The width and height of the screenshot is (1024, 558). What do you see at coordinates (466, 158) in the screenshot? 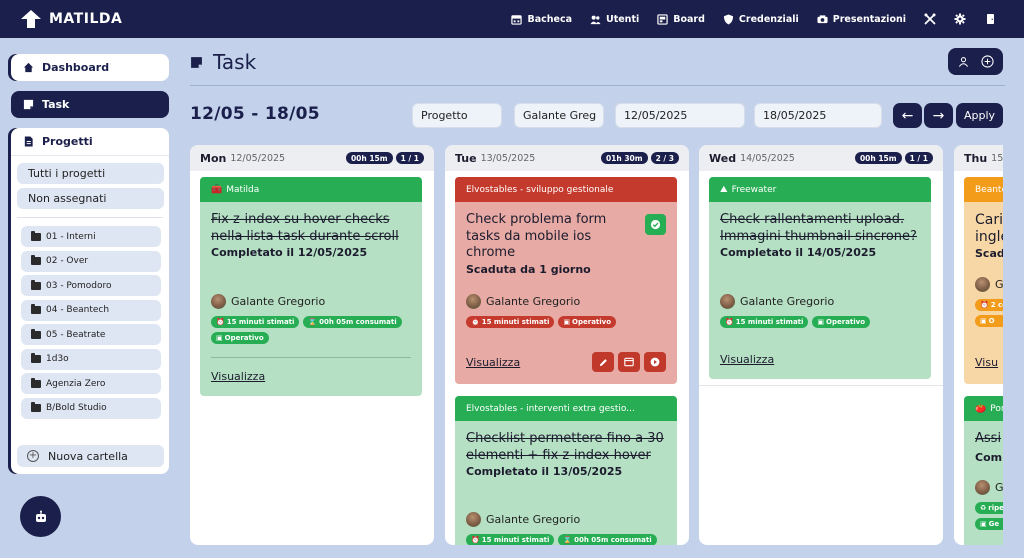
I see `day-name: Tue` at bounding box center [466, 158].